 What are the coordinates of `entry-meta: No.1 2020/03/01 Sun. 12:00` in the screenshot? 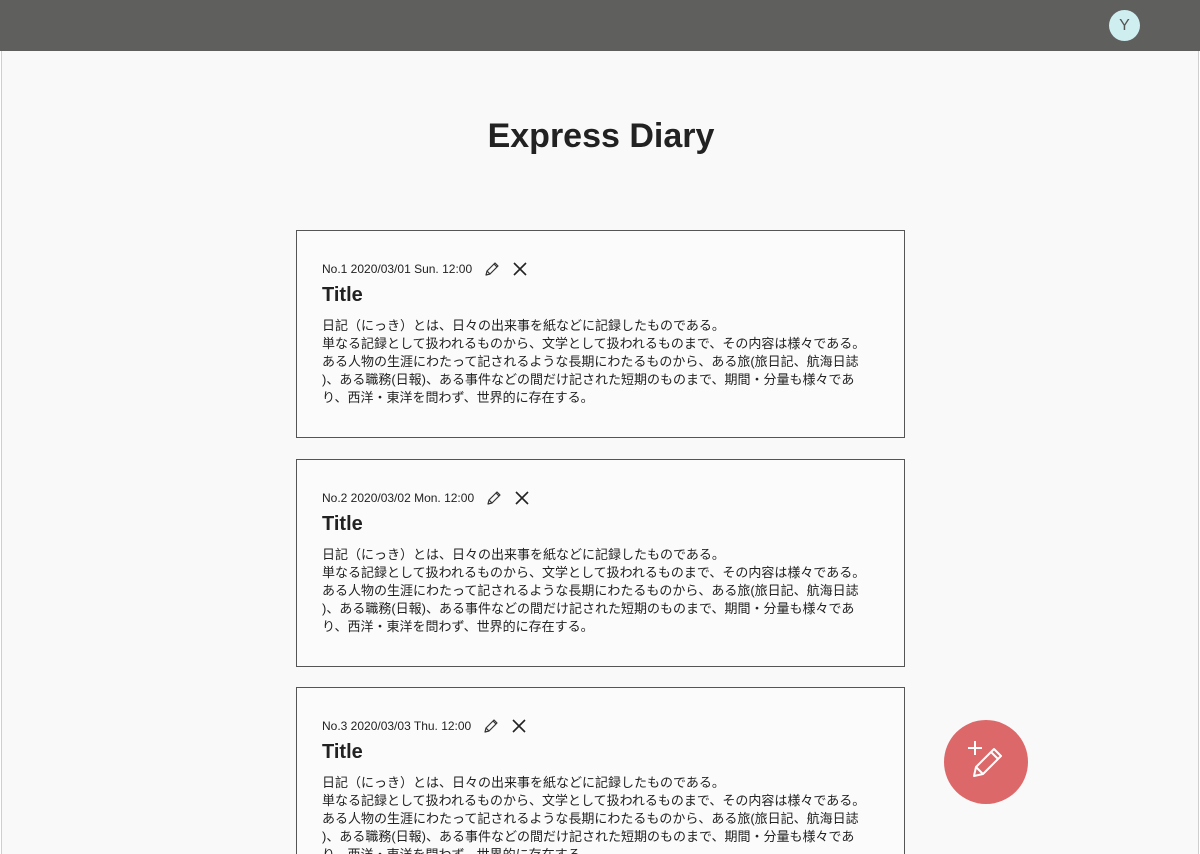 It's located at (397, 269).